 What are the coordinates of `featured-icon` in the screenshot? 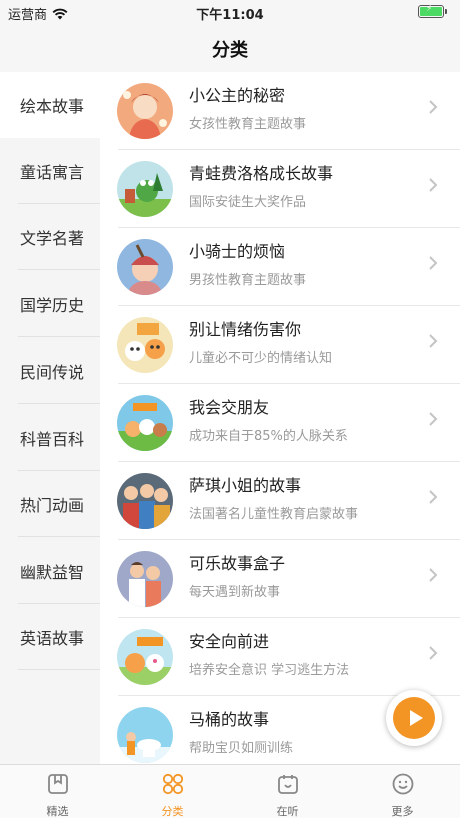 It's located at (58, 784).